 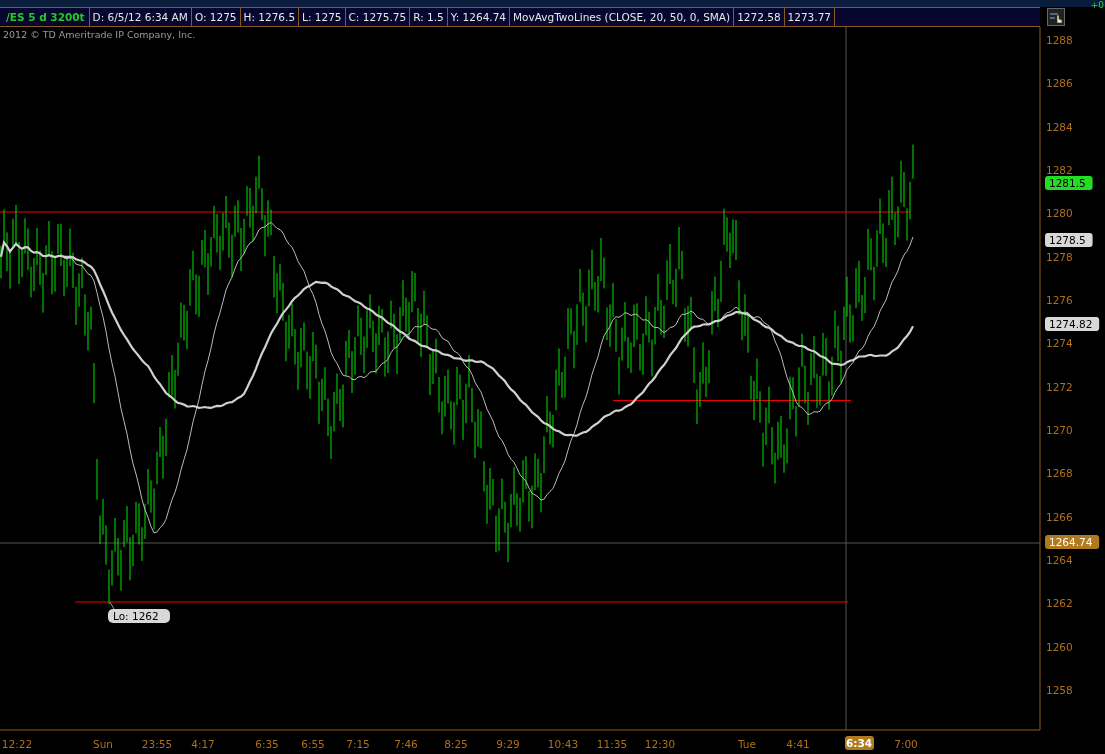 What do you see at coordinates (747, 744) in the screenshot?
I see `time-axis-label: Tue` at bounding box center [747, 744].